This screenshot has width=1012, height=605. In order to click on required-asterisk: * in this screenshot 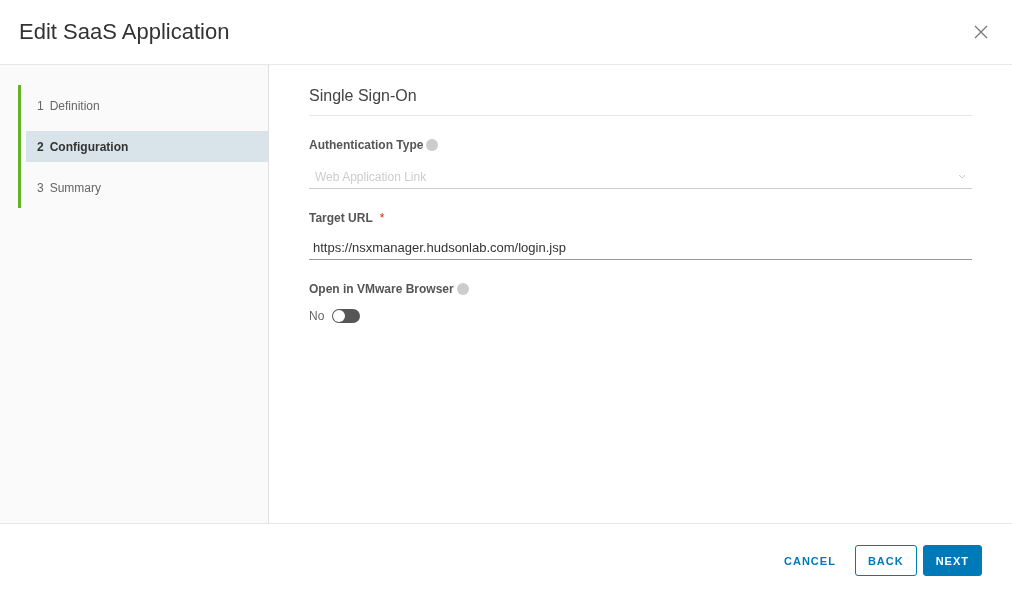, I will do `click(382, 218)`.